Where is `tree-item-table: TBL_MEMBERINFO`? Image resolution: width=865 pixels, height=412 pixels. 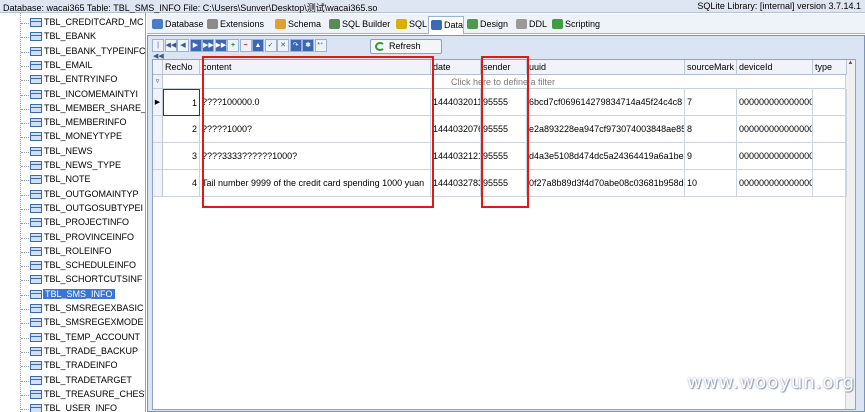 tree-item-table: TBL_MEMBERINFO is located at coordinates (81, 123).